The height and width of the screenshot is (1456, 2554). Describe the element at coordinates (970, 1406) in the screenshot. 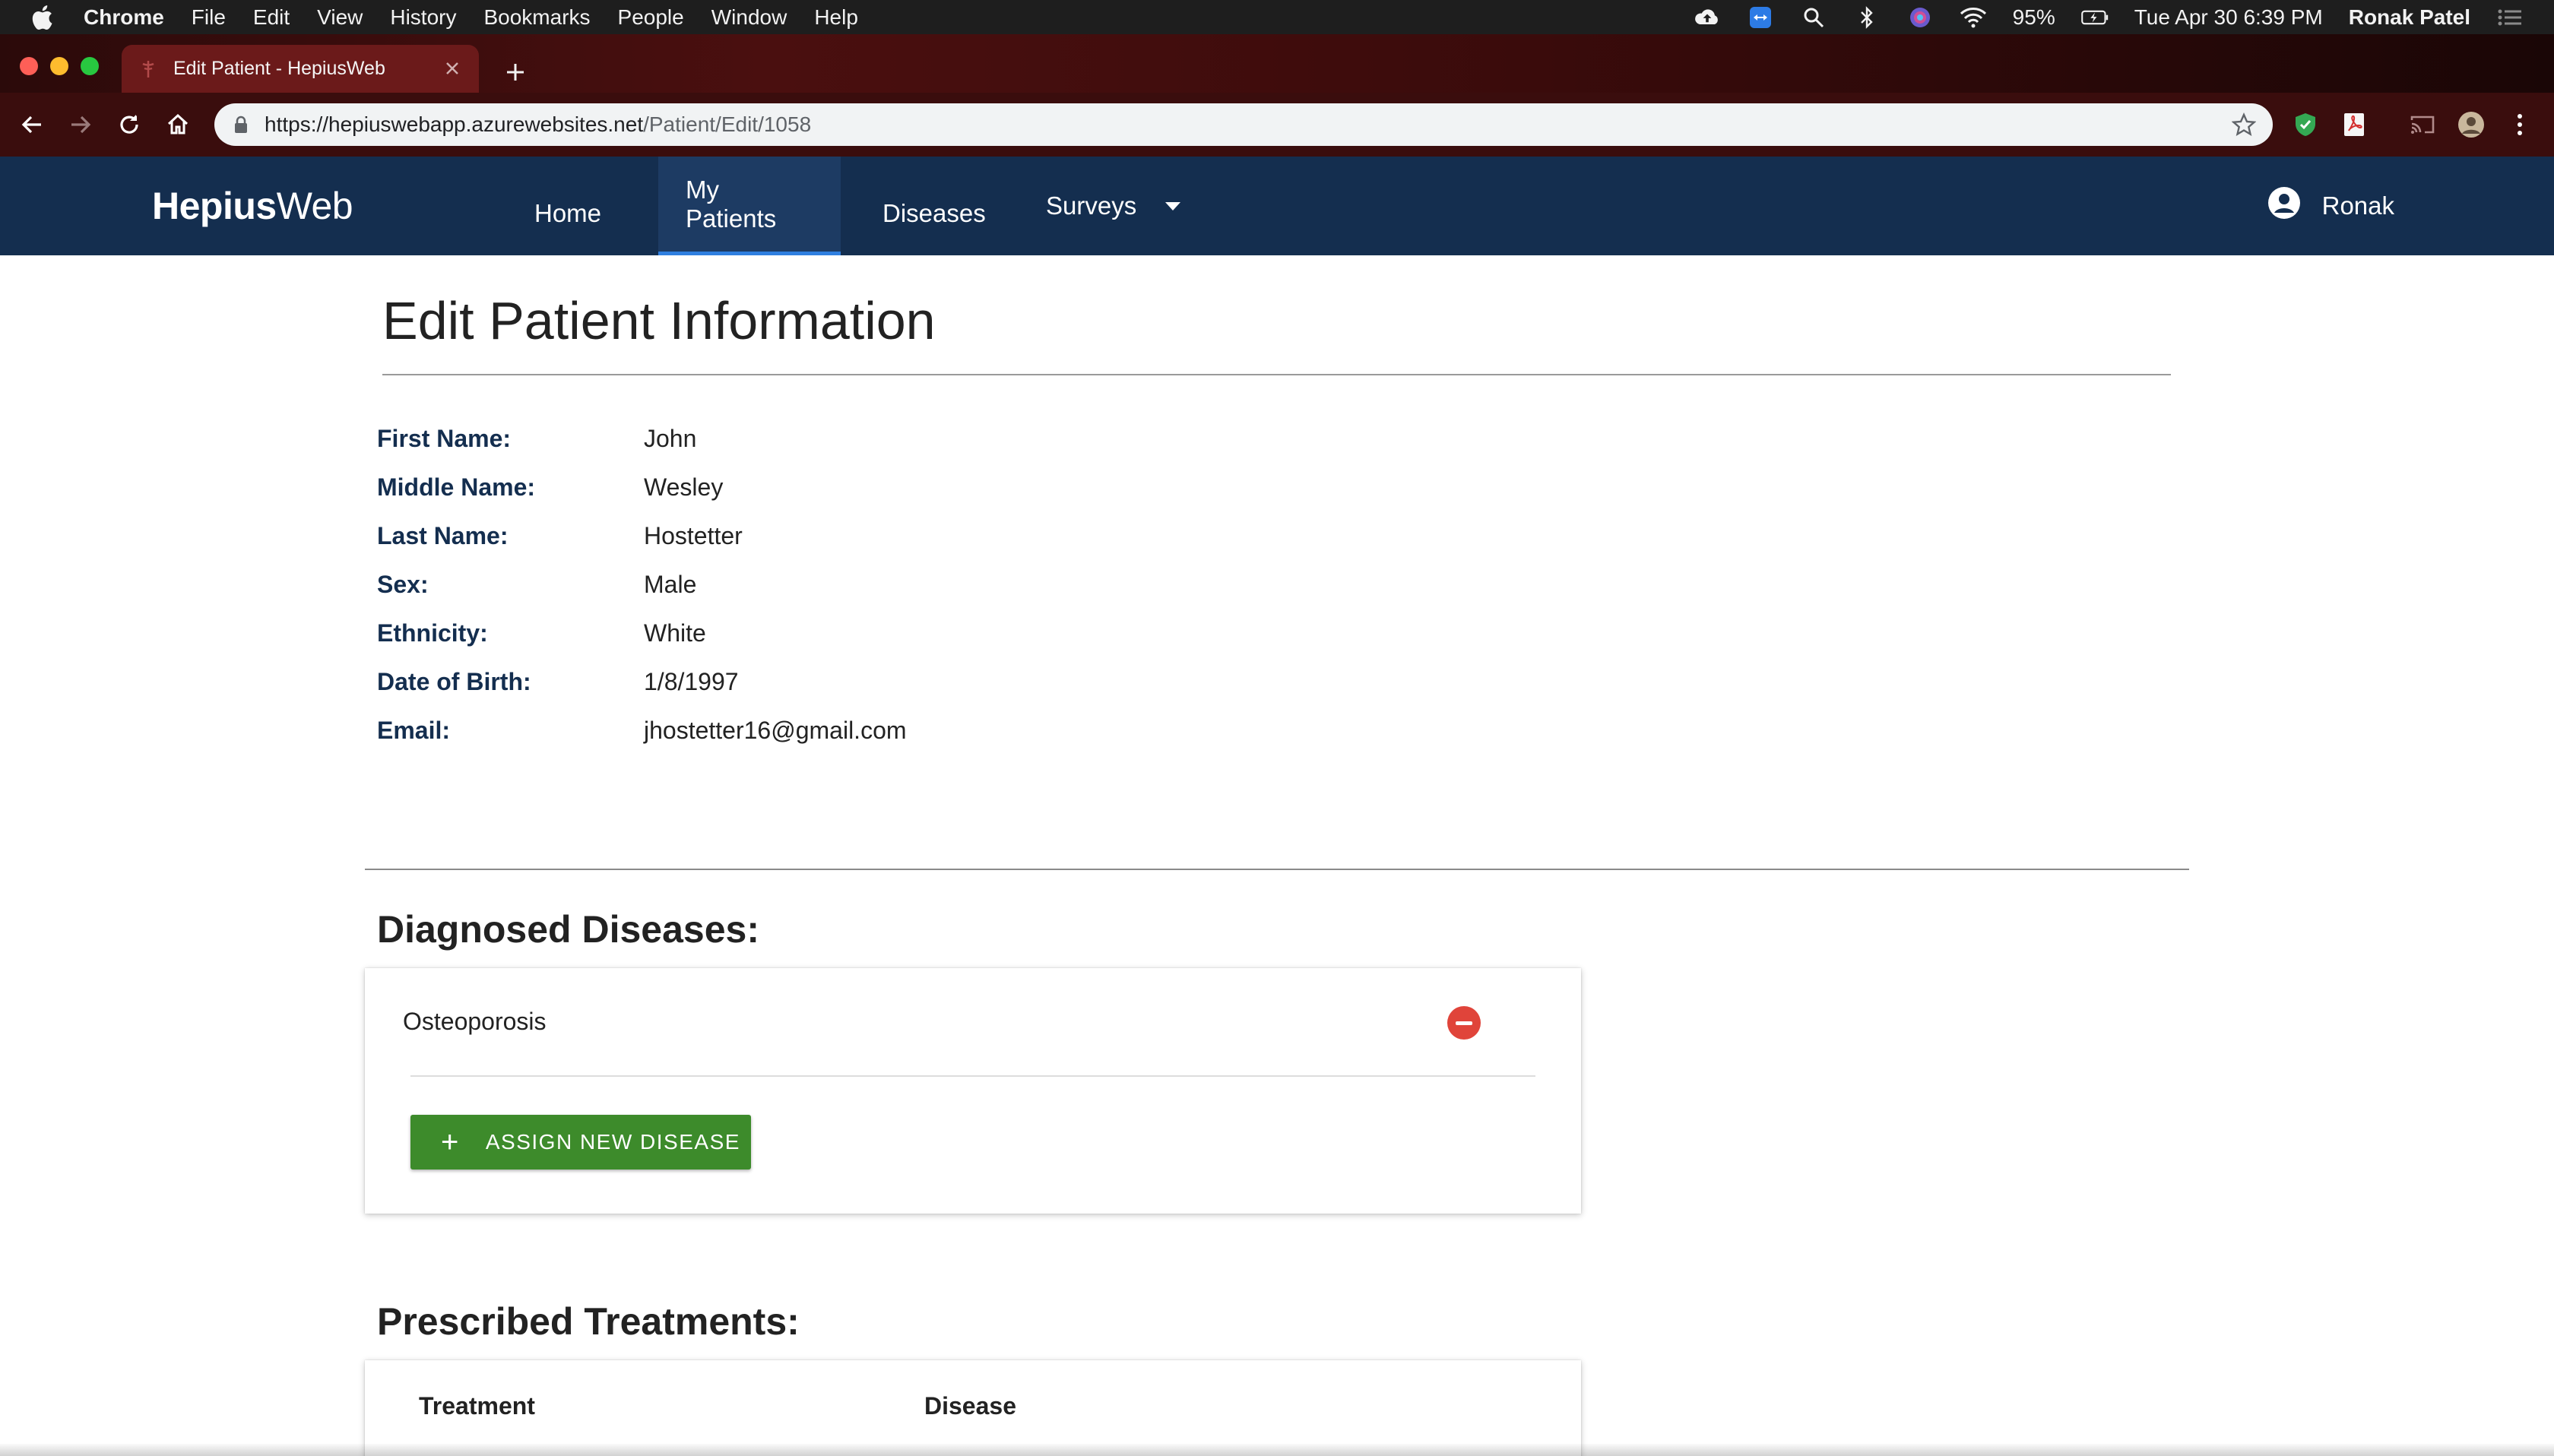

I see `column-header-disease: Disease` at that location.